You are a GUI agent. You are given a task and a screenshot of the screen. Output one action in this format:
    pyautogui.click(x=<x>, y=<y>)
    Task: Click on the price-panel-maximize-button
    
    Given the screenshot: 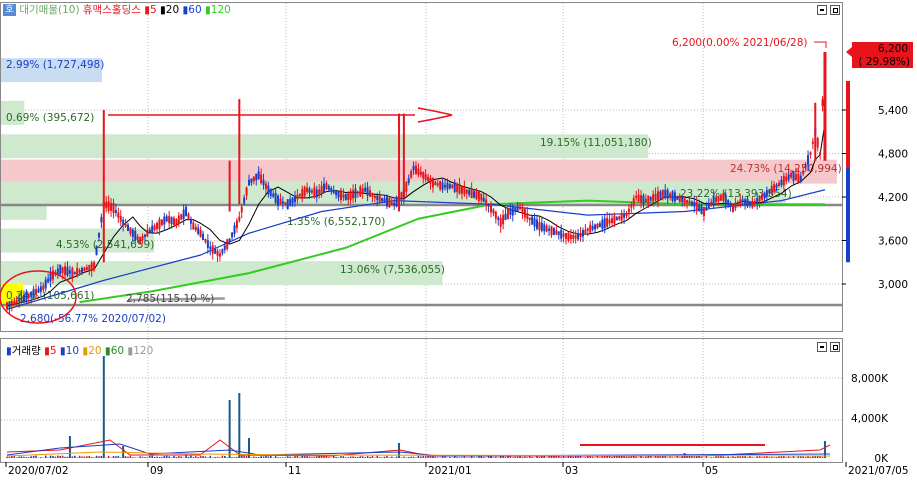 What is the action you would take?
    pyautogui.click(x=835, y=10)
    